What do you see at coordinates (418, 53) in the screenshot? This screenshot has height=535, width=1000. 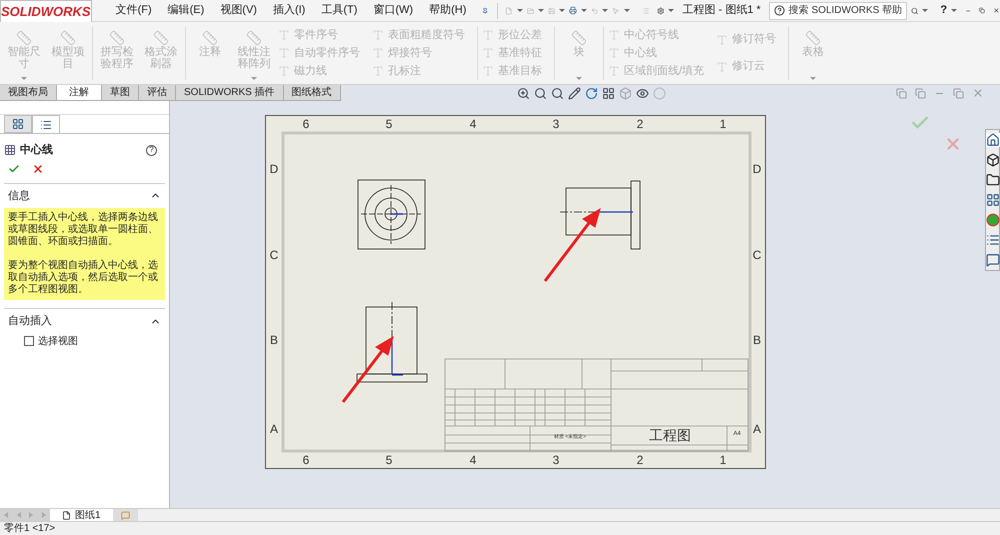 I see `ribbon-item: 焊接符号` at bounding box center [418, 53].